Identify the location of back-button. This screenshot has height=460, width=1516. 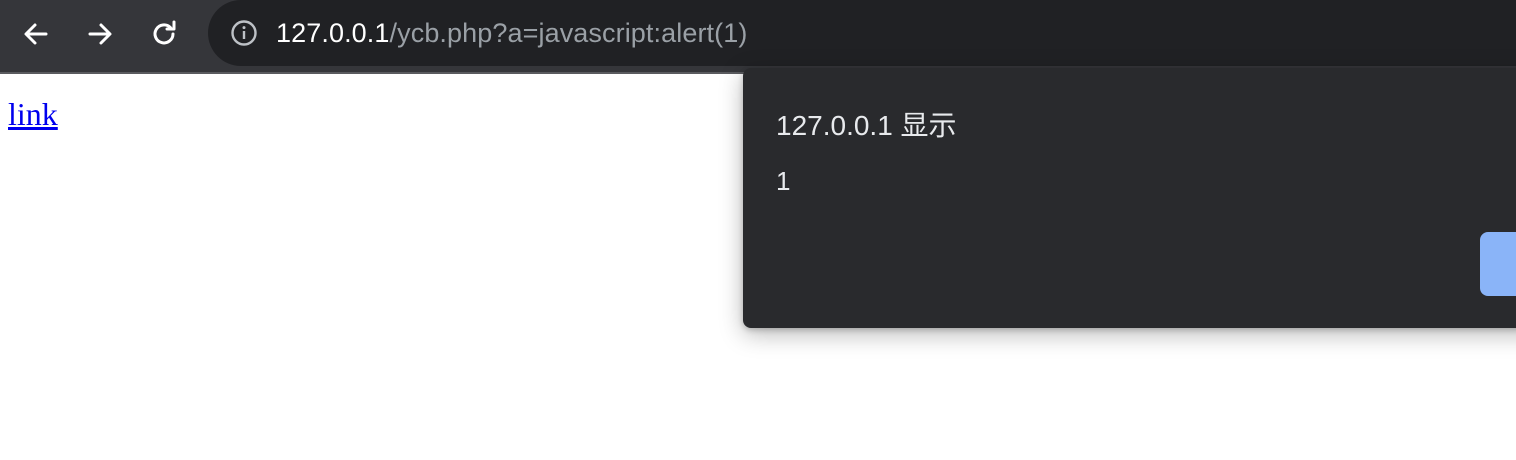
(36, 34).